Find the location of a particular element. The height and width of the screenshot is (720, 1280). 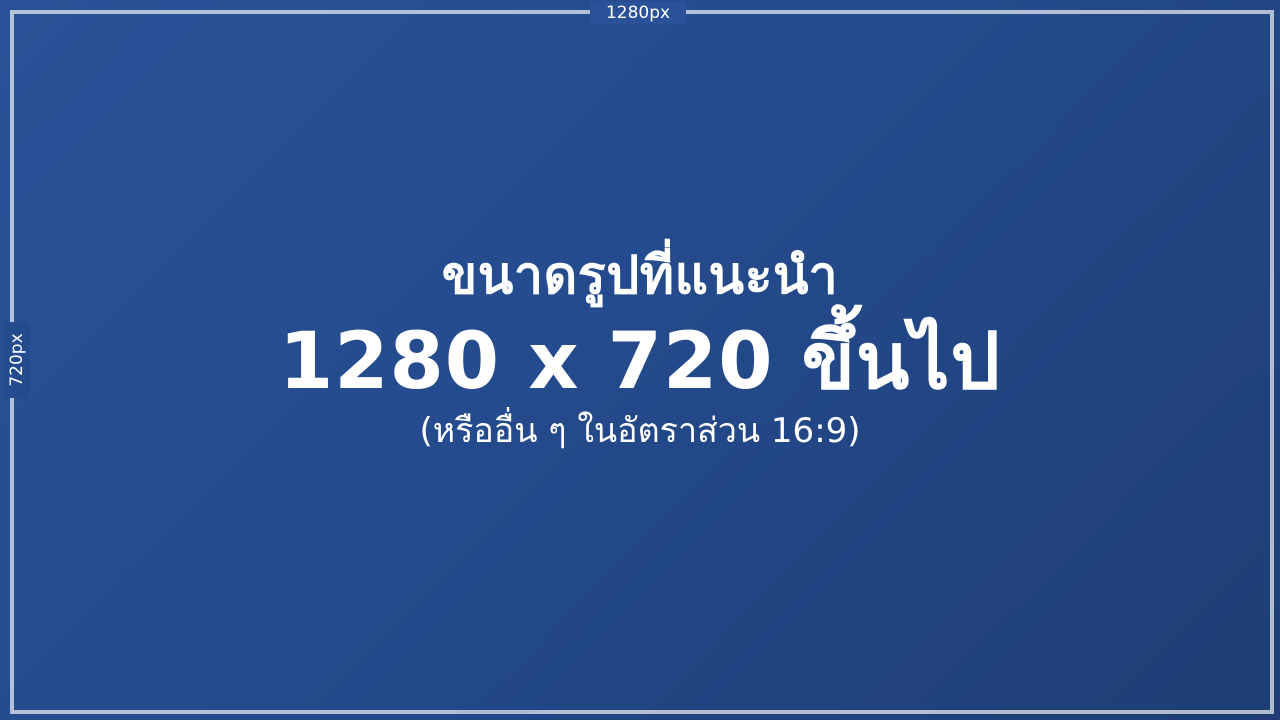

width-label: 1280px is located at coordinates (638, 13).